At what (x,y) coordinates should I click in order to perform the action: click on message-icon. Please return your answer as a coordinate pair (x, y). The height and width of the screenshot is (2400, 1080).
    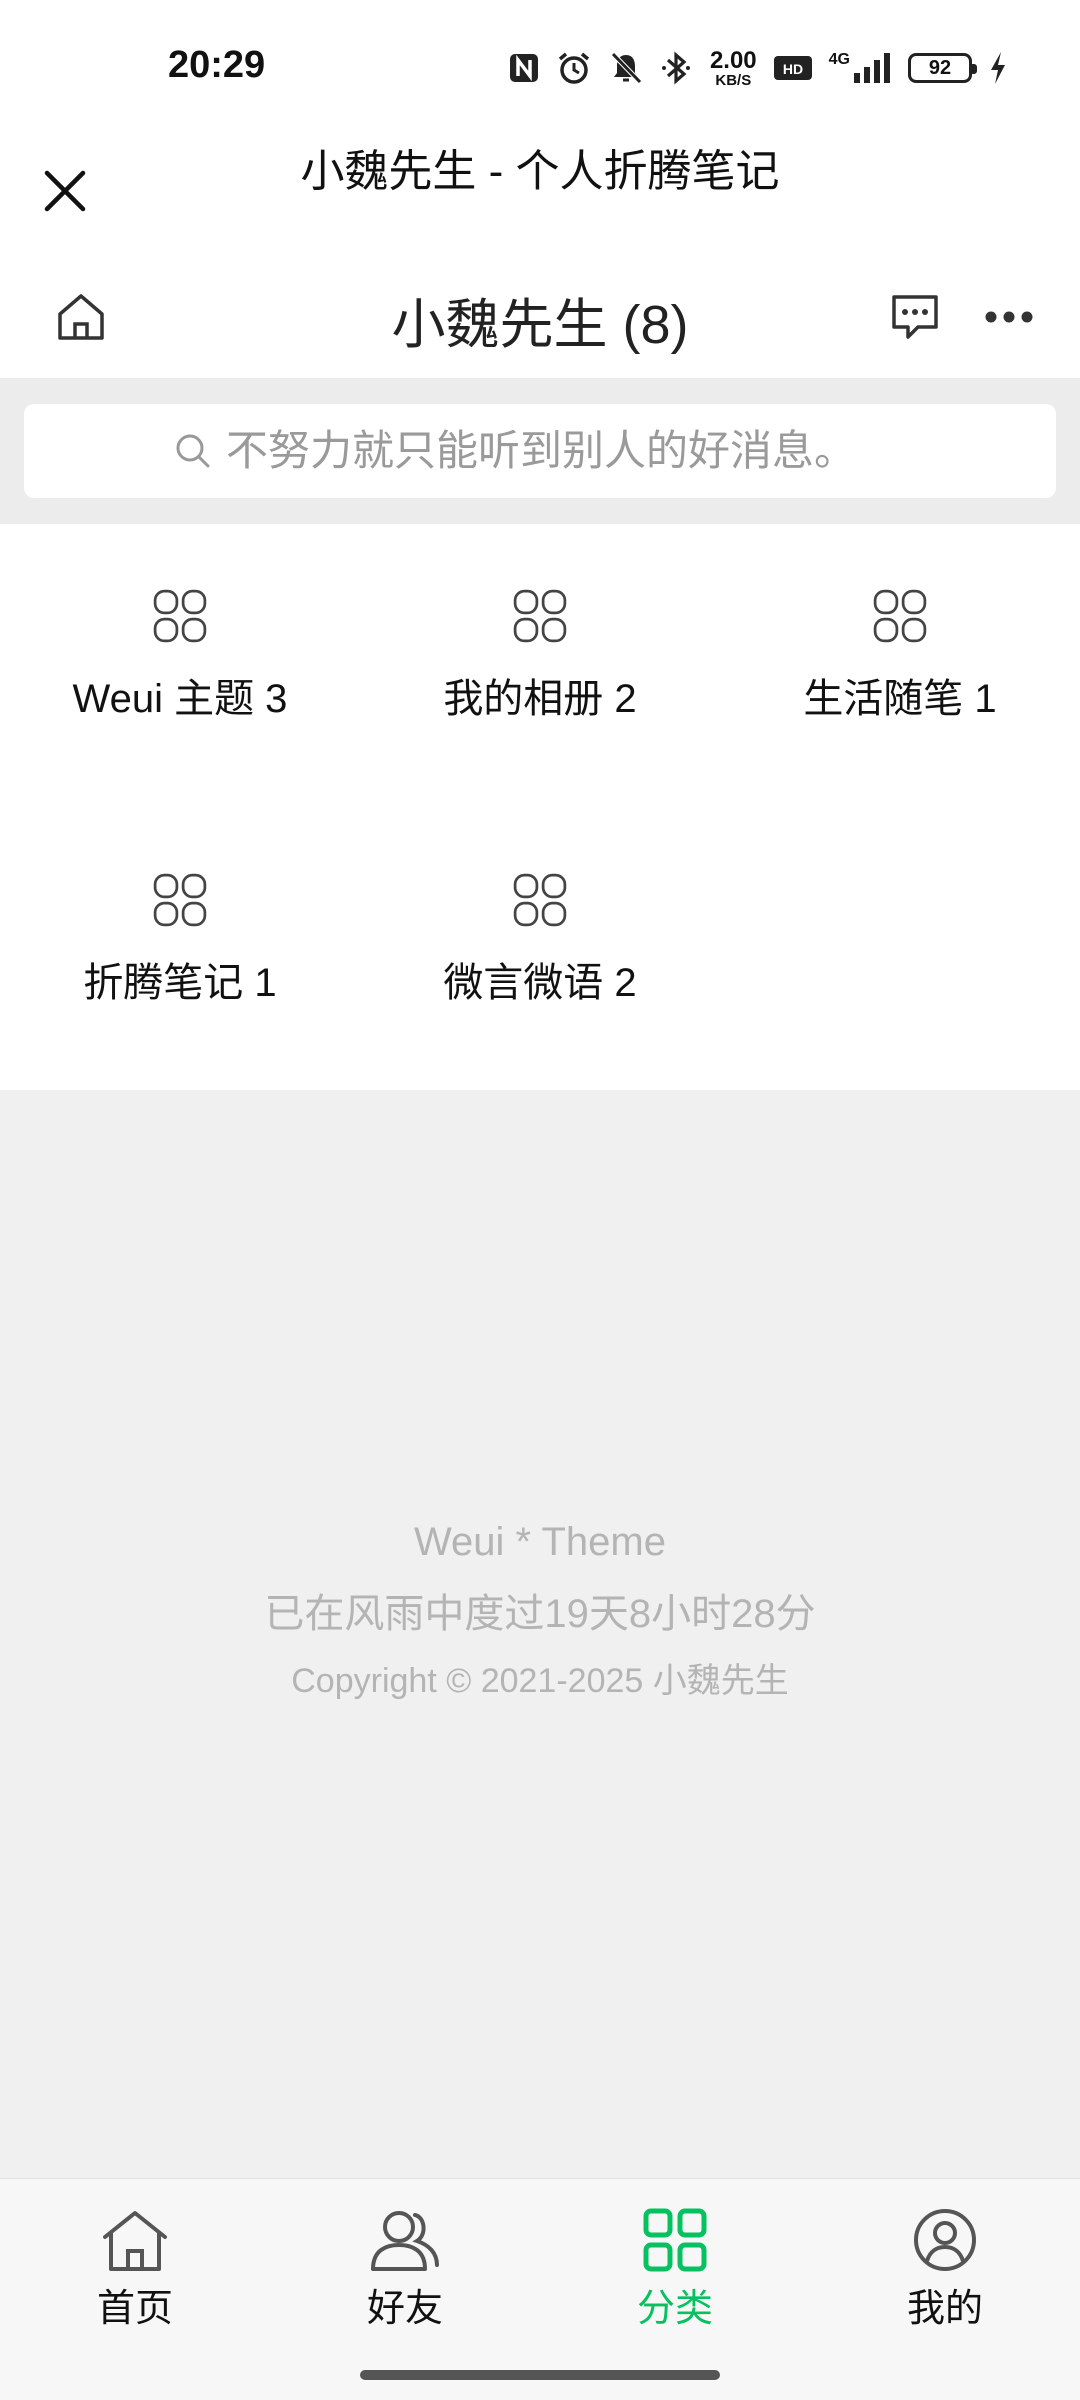
    Looking at the image, I should click on (915, 317).